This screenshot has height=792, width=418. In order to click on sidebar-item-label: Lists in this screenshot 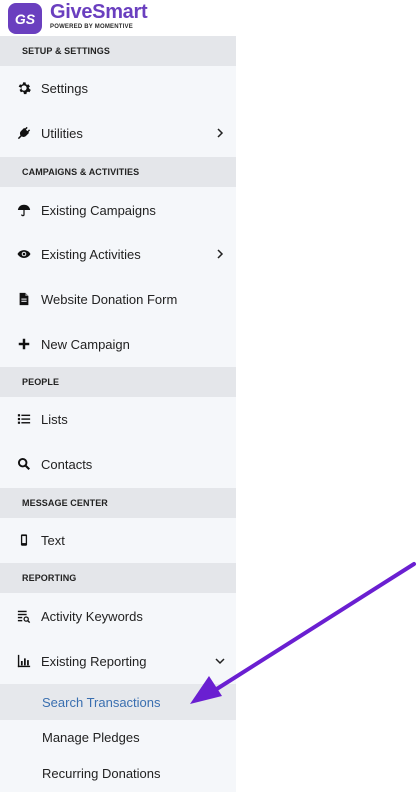, I will do `click(54, 419)`.